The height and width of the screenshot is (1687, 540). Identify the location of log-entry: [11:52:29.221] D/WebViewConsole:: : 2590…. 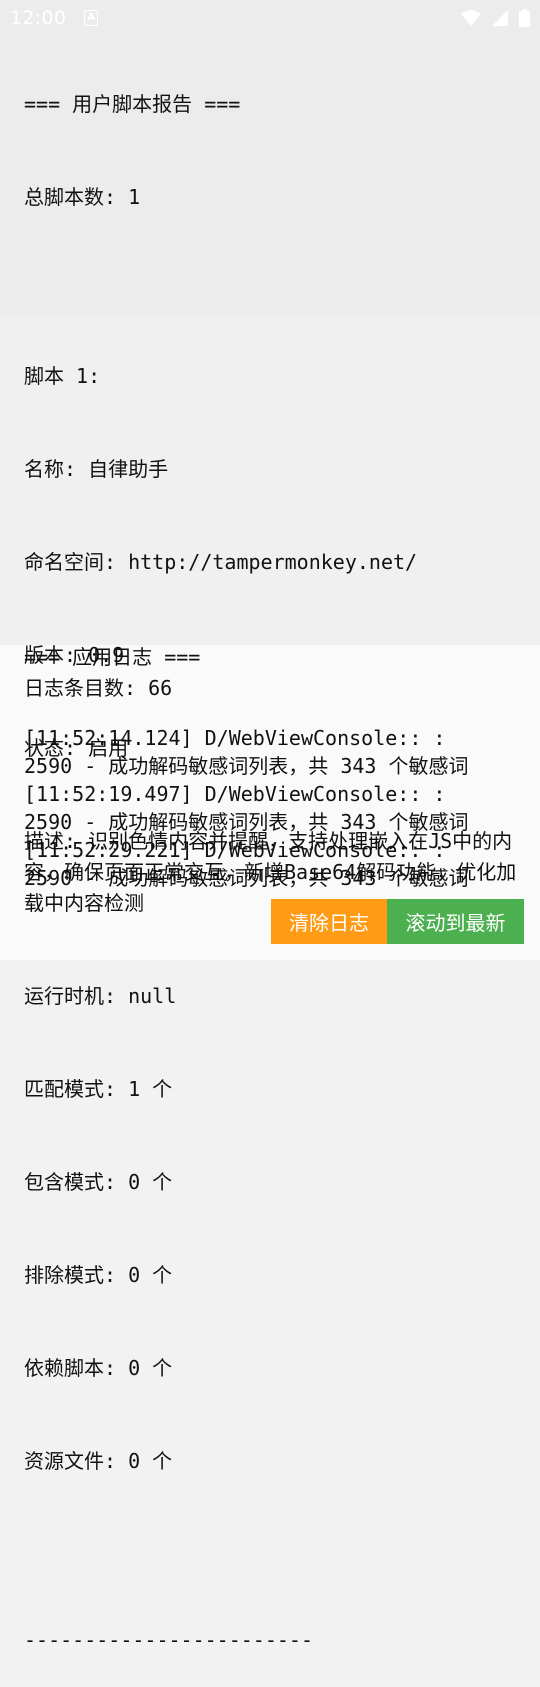
(279, 864).